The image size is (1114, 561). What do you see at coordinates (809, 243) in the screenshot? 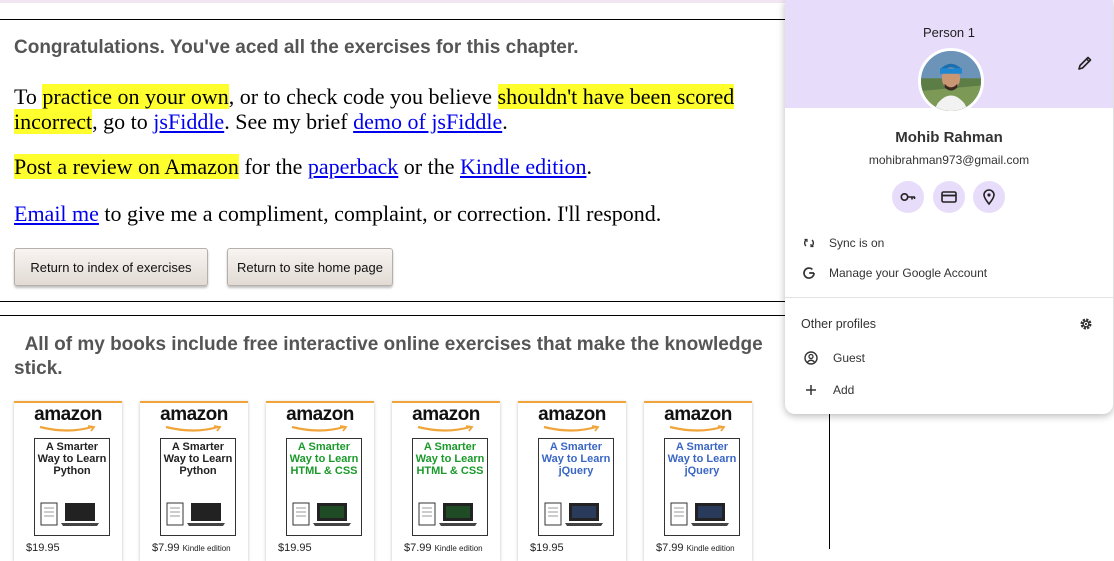
I see `sync-icon` at bounding box center [809, 243].